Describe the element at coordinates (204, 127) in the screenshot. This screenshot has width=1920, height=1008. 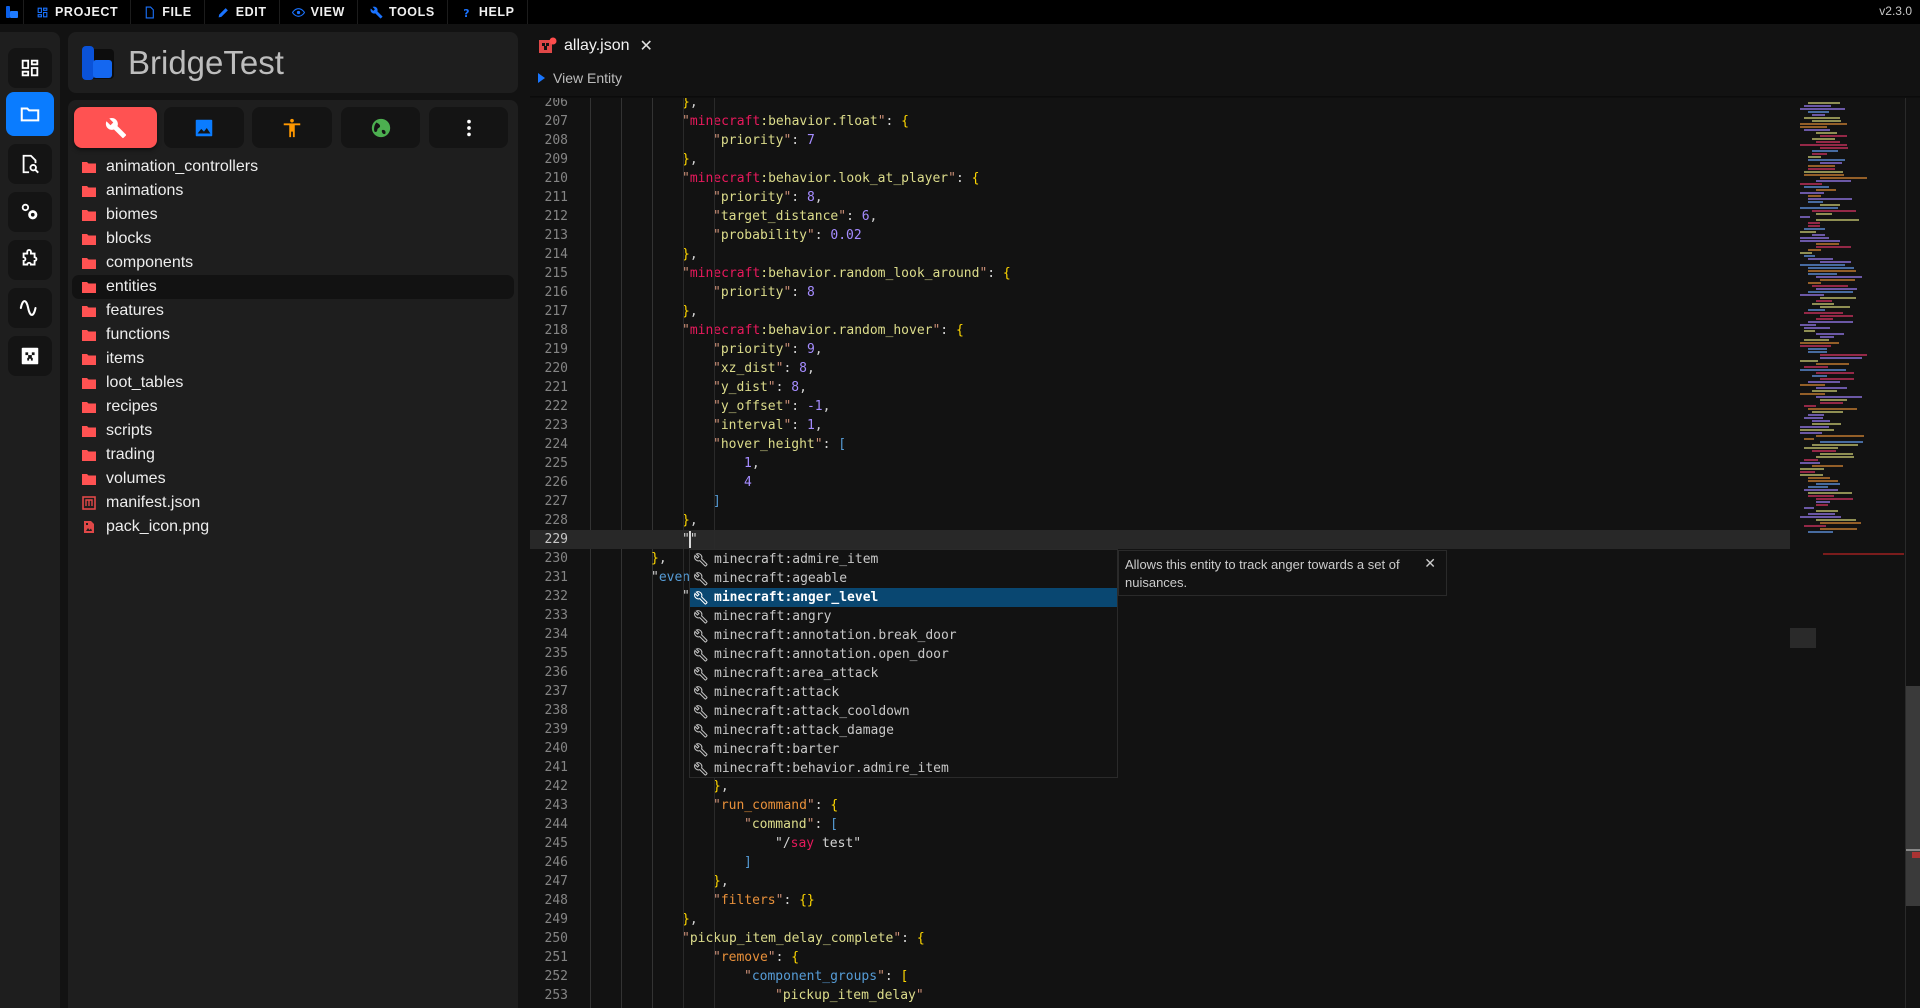
I see `resource-pack-button` at that location.